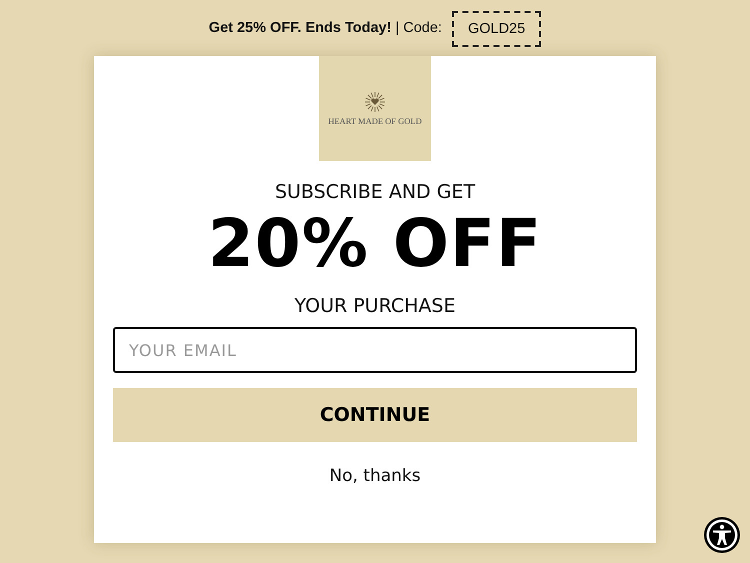 The height and width of the screenshot is (563, 750). I want to click on coupon-code: GOLD25, so click(497, 28).